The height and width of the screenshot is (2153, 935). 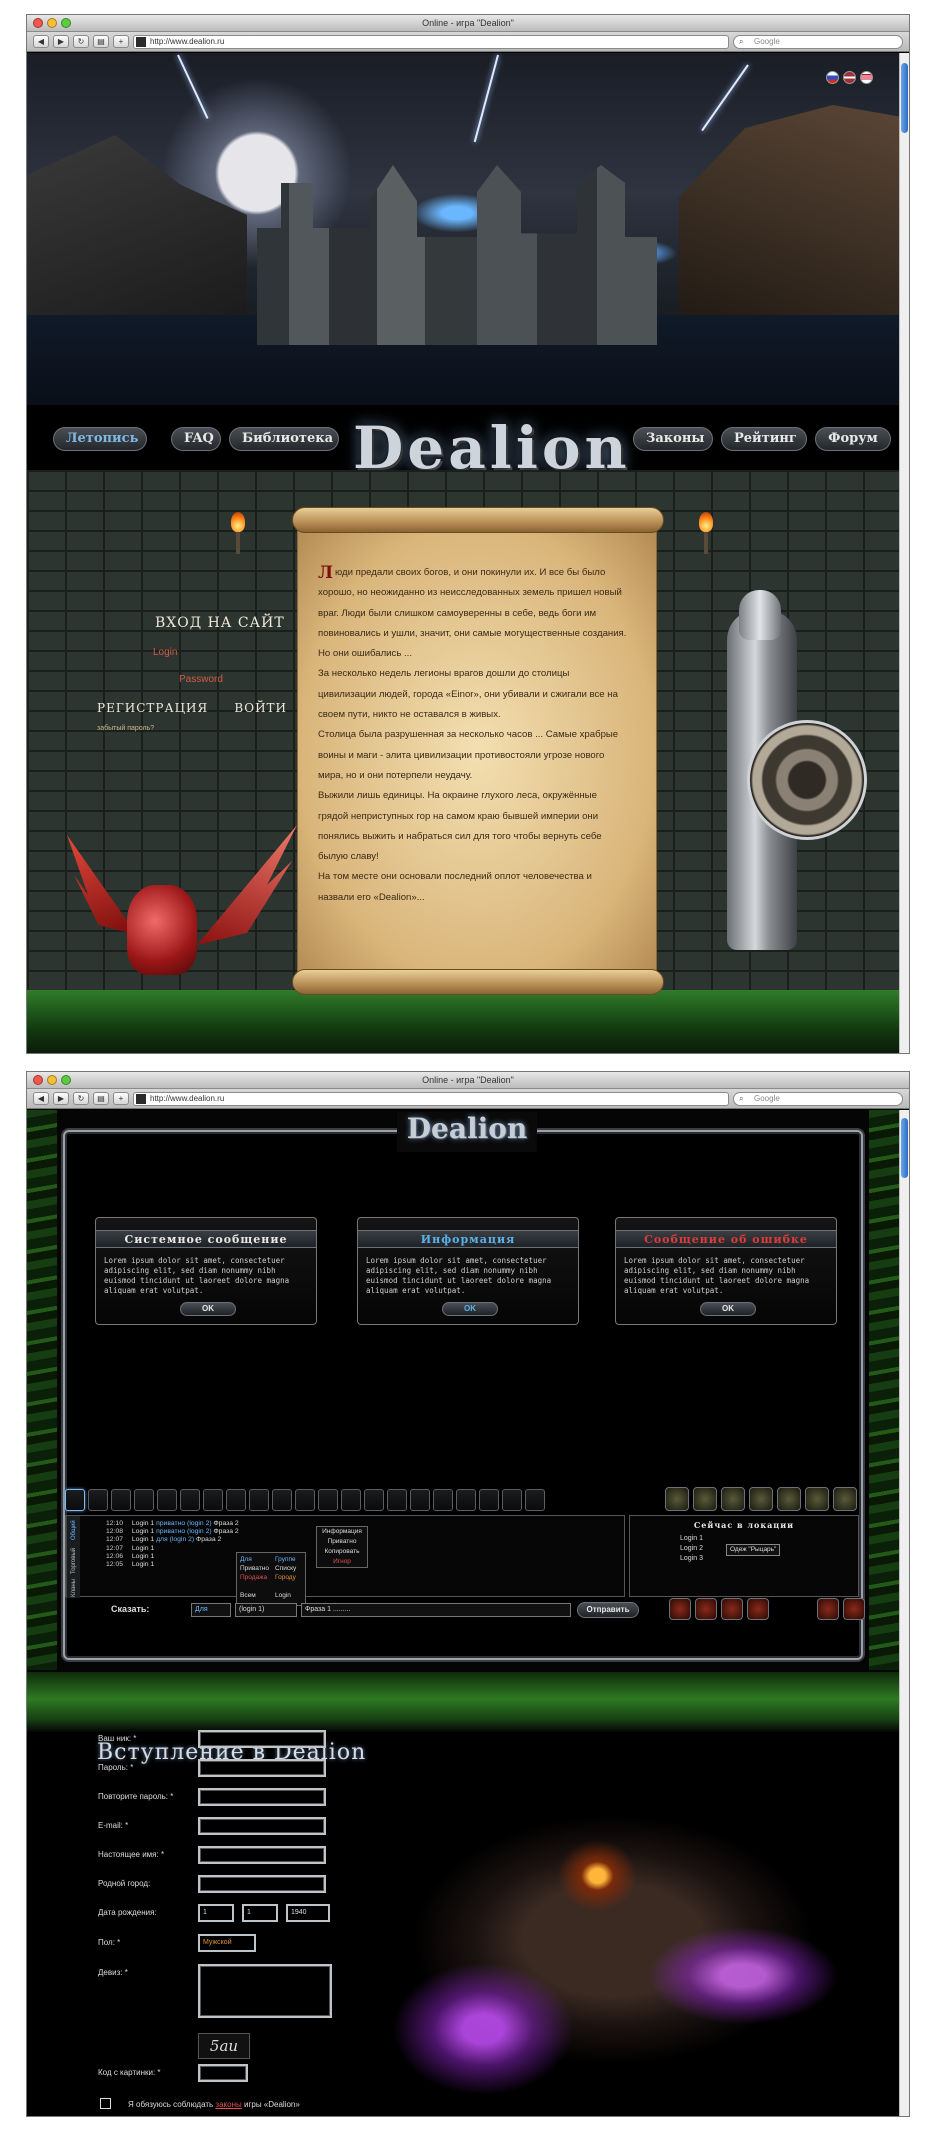 What do you see at coordinates (308, 1913) in the screenshot?
I see `birth-year-select: 1940` at bounding box center [308, 1913].